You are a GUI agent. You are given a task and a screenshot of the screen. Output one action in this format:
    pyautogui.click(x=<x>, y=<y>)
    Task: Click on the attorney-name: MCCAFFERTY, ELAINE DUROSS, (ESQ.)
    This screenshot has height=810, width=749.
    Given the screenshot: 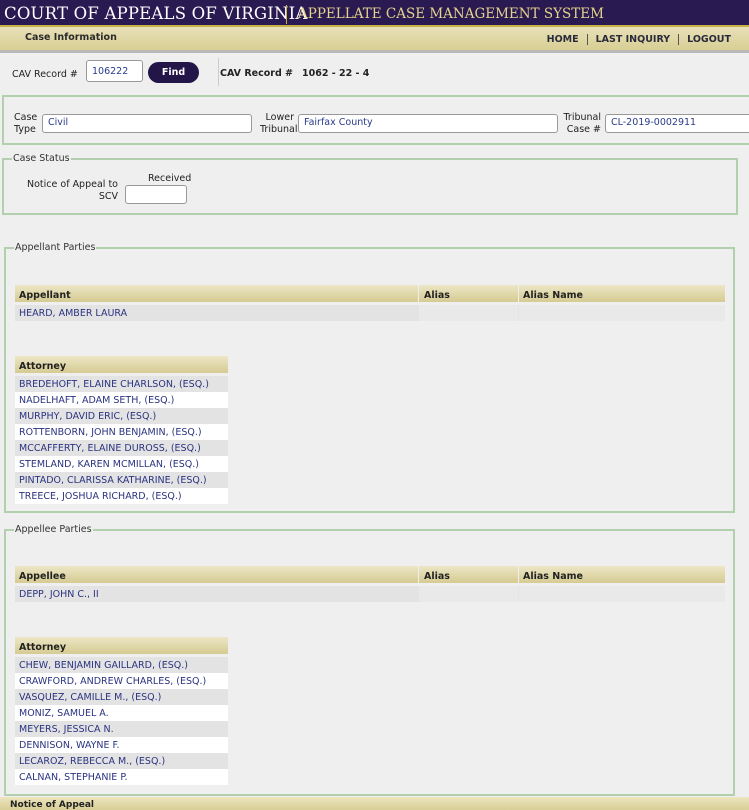 What is the action you would take?
    pyautogui.click(x=110, y=448)
    